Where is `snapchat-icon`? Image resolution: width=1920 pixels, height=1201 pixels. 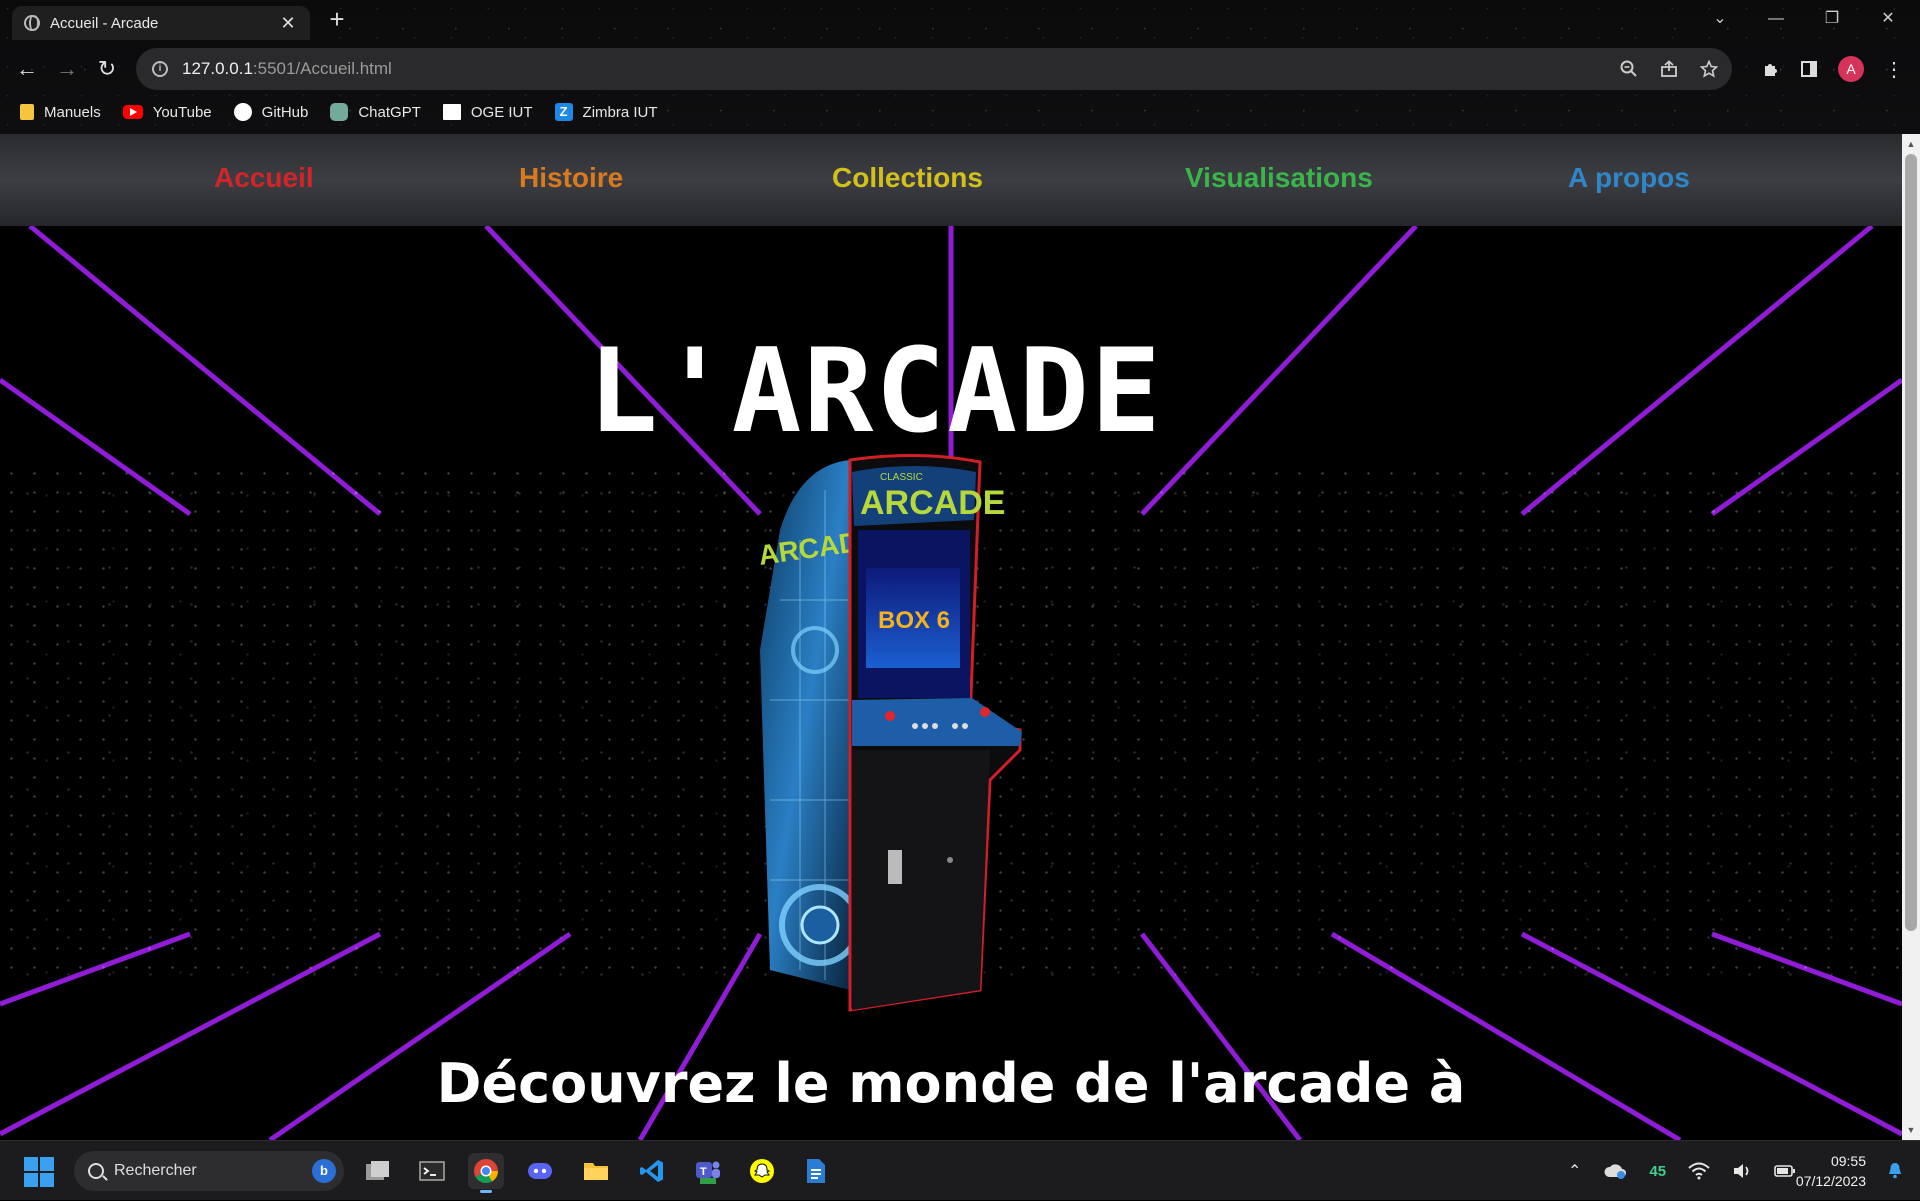
snapchat-icon is located at coordinates (762, 1171).